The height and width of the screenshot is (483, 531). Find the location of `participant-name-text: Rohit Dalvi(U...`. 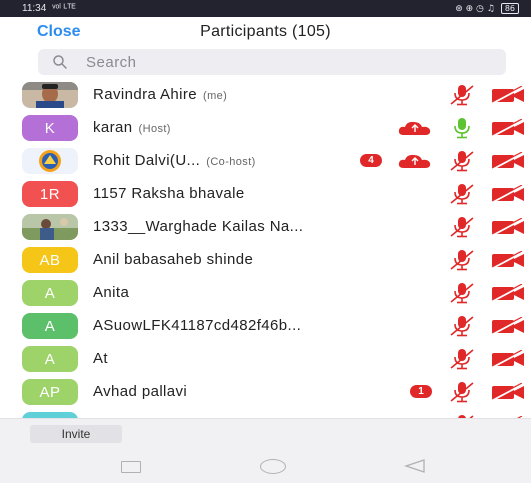

participant-name-text: Rohit Dalvi(U... is located at coordinates (147, 160).